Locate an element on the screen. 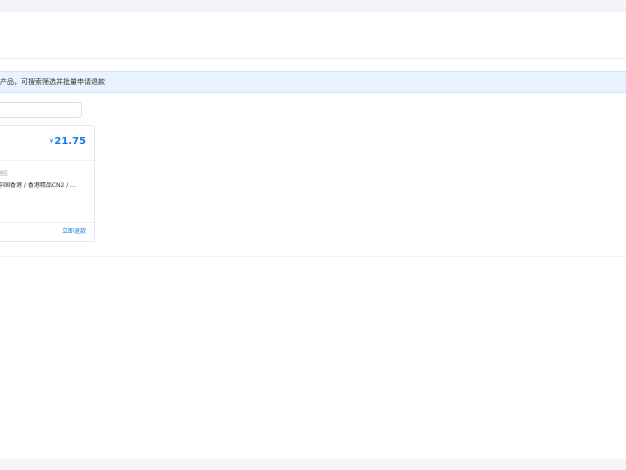 The width and height of the screenshot is (626, 470). price-value: 21.75 is located at coordinates (70, 141).